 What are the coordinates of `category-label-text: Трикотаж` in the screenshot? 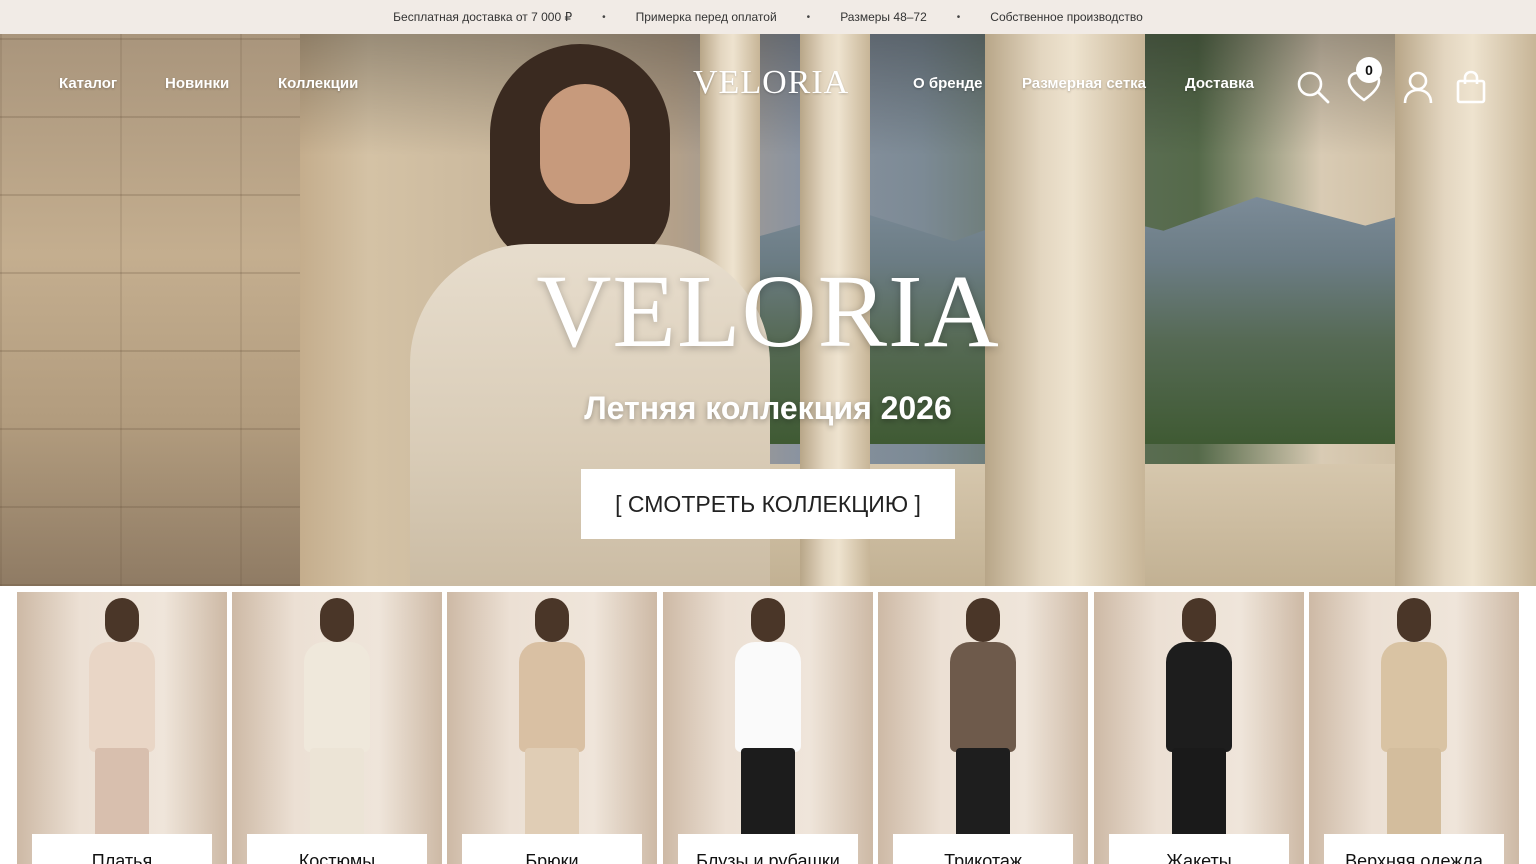 It's located at (983, 857).